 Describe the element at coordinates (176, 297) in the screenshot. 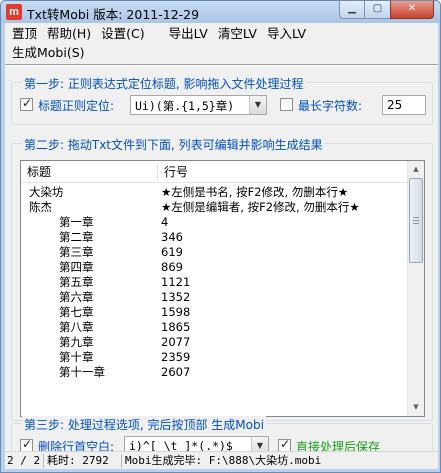

I see `row-line-cell: 1352` at that location.